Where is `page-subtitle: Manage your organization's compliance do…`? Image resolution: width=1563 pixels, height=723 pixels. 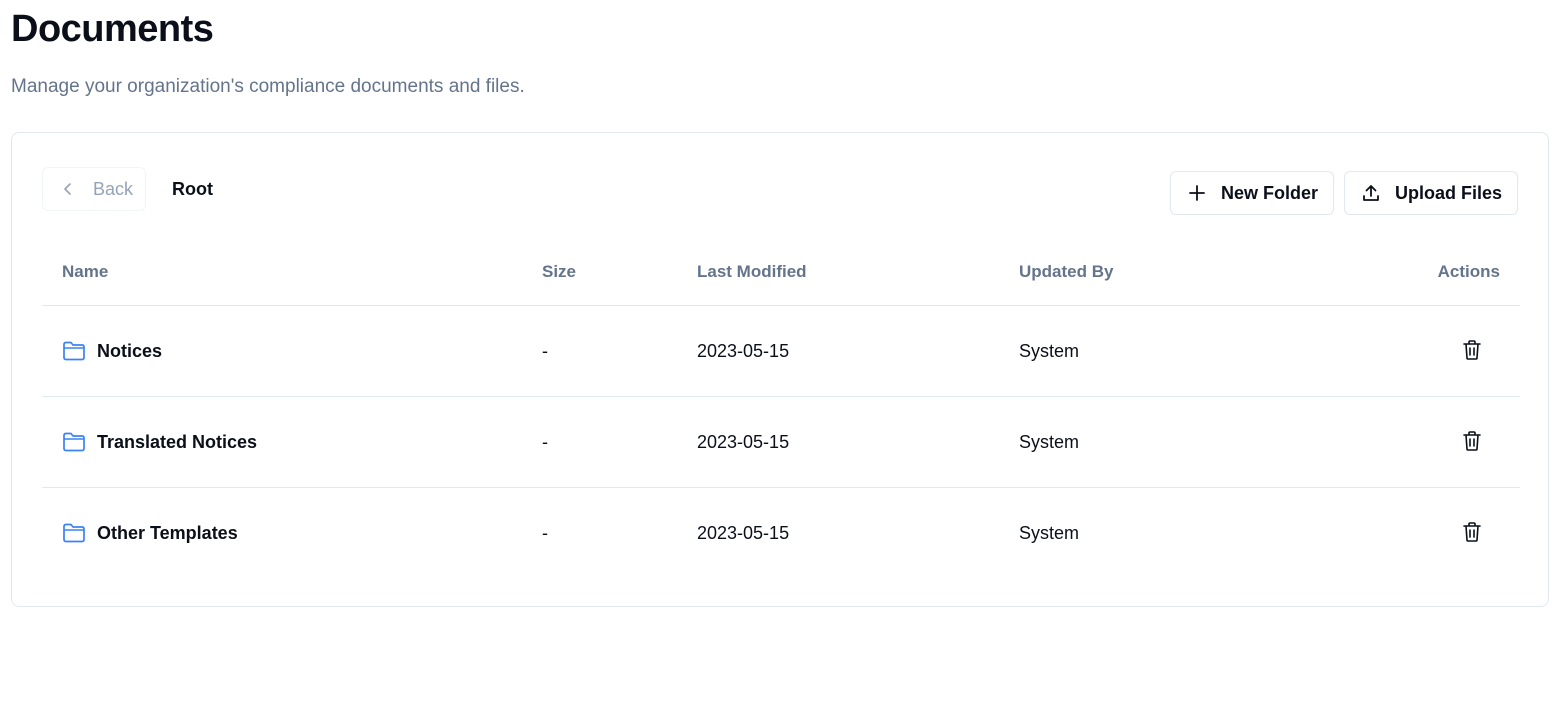 page-subtitle: Manage your organization's compliance do… is located at coordinates (268, 86).